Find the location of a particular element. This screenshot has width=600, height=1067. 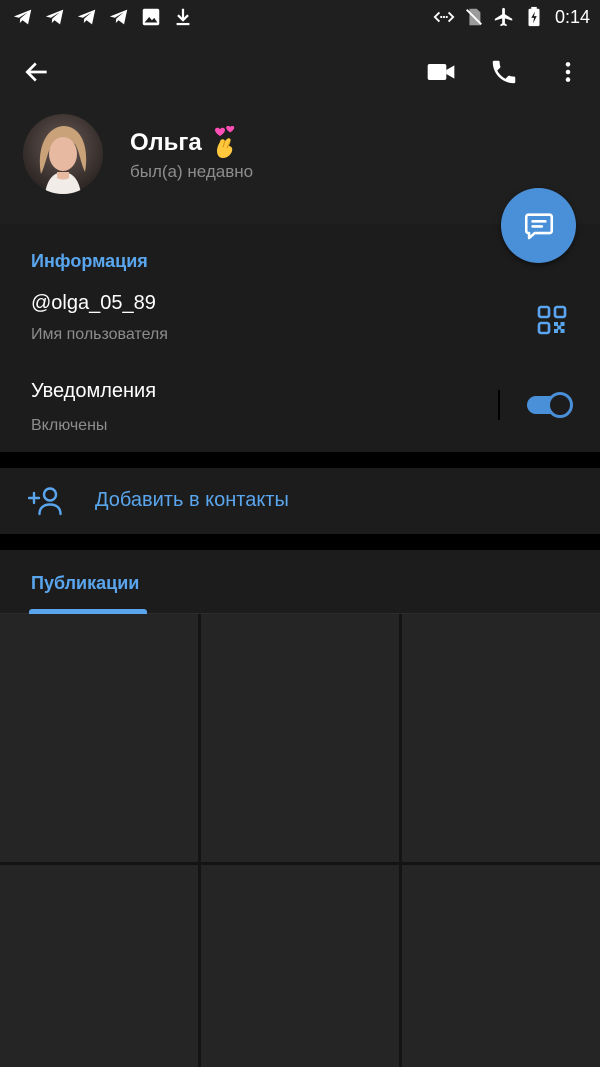

more-options-button is located at coordinates (568, 72).